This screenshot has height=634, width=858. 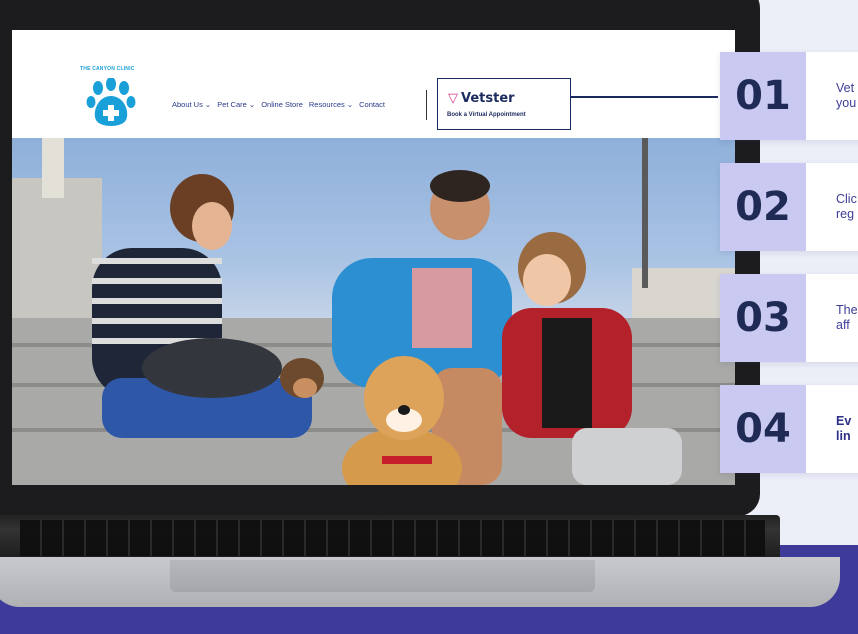 What do you see at coordinates (763, 429) in the screenshot?
I see `step-number: 04` at bounding box center [763, 429].